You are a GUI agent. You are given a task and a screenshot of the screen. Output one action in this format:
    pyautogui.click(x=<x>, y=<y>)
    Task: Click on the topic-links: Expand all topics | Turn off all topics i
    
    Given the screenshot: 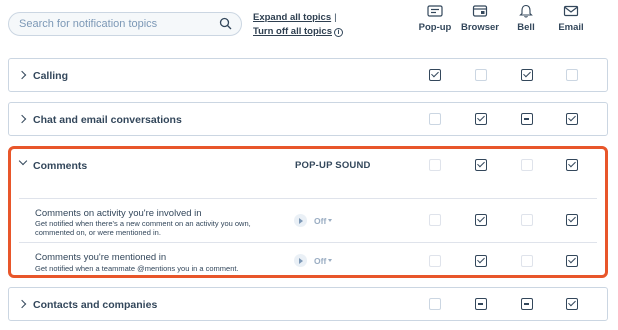 What is the action you would take?
    pyautogui.click(x=298, y=25)
    